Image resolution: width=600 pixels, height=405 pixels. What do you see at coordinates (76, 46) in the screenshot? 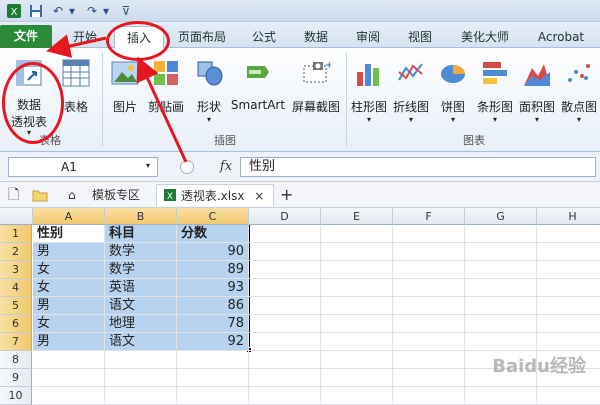
I see `annotation-arrow-to-pivot` at bounding box center [76, 46].